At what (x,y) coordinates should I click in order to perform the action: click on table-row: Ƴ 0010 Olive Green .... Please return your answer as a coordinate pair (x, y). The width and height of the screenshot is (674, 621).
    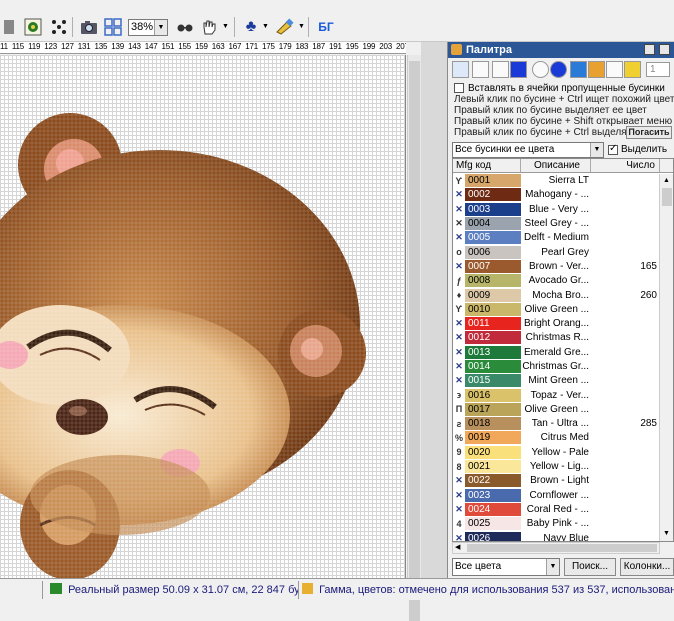
    Looking at the image, I should click on (556, 309).